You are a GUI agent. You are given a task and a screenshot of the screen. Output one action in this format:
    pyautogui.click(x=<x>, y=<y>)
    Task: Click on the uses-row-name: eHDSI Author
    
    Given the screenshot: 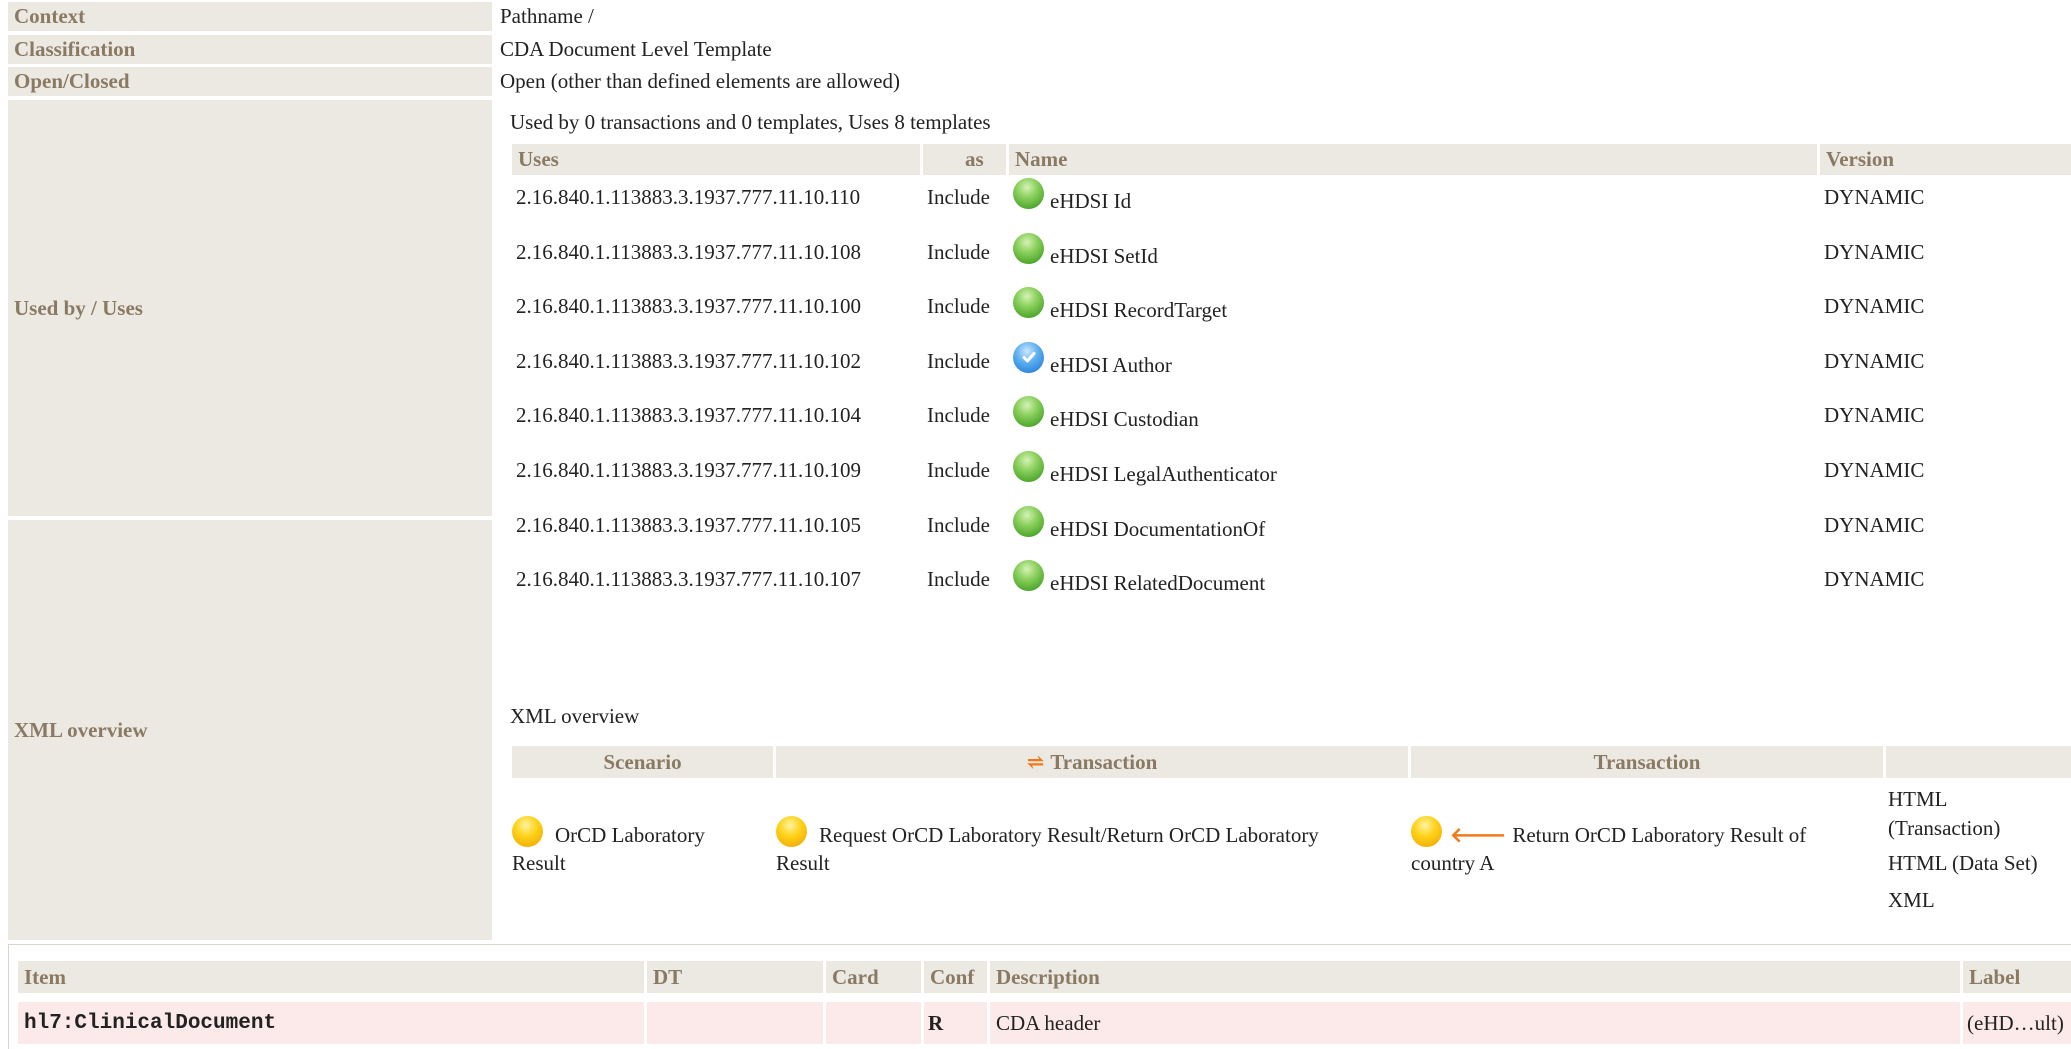 What is the action you would take?
    pyautogui.click(x=1092, y=360)
    